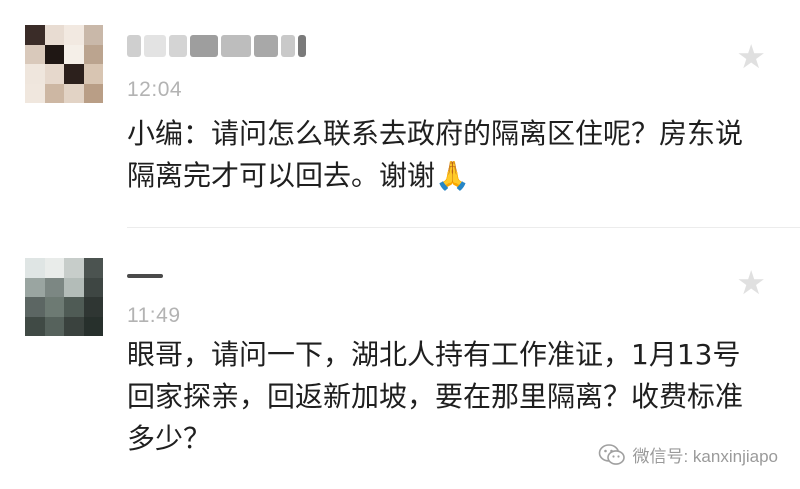  I want to click on watermark: 微信号: kanxinjiapo, so click(688, 454).